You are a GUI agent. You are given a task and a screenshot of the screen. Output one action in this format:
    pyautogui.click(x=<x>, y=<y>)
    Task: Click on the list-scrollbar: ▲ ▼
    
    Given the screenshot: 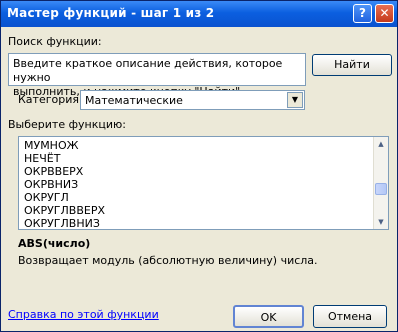 What is the action you would take?
    pyautogui.click(x=380, y=183)
    